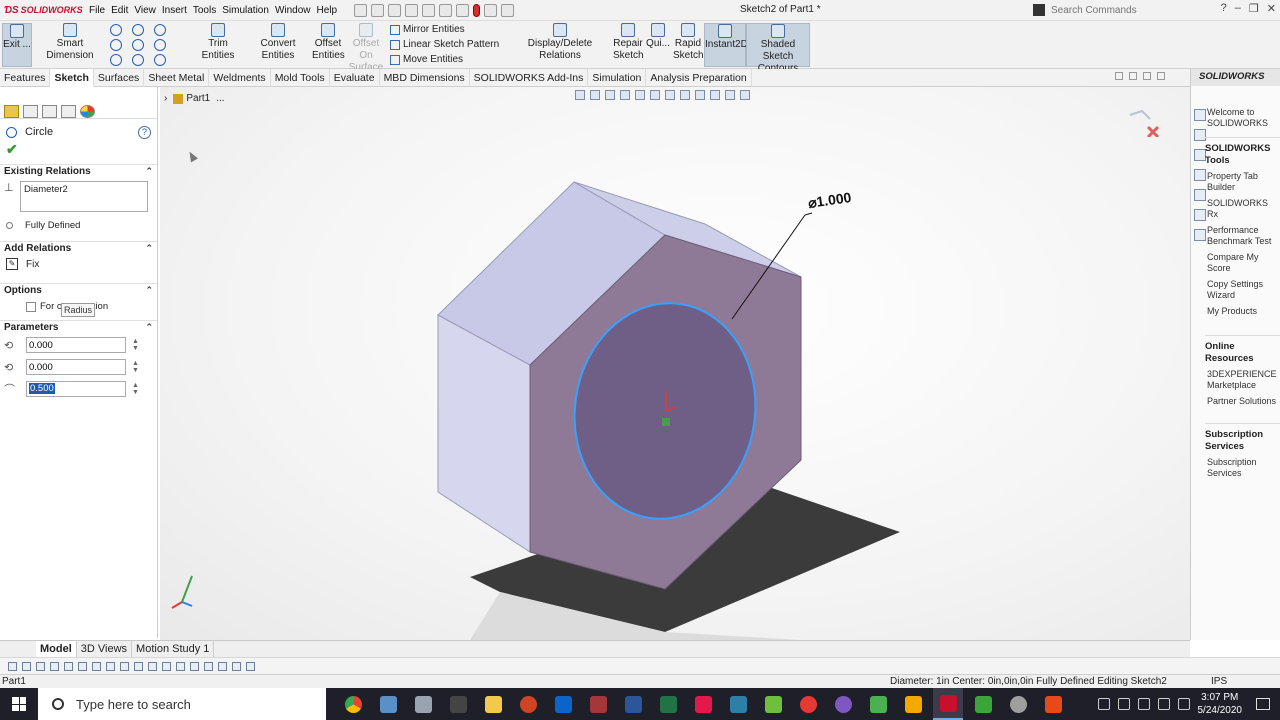 The width and height of the screenshot is (1280, 720). I want to click on remote-app, so click(423, 704).